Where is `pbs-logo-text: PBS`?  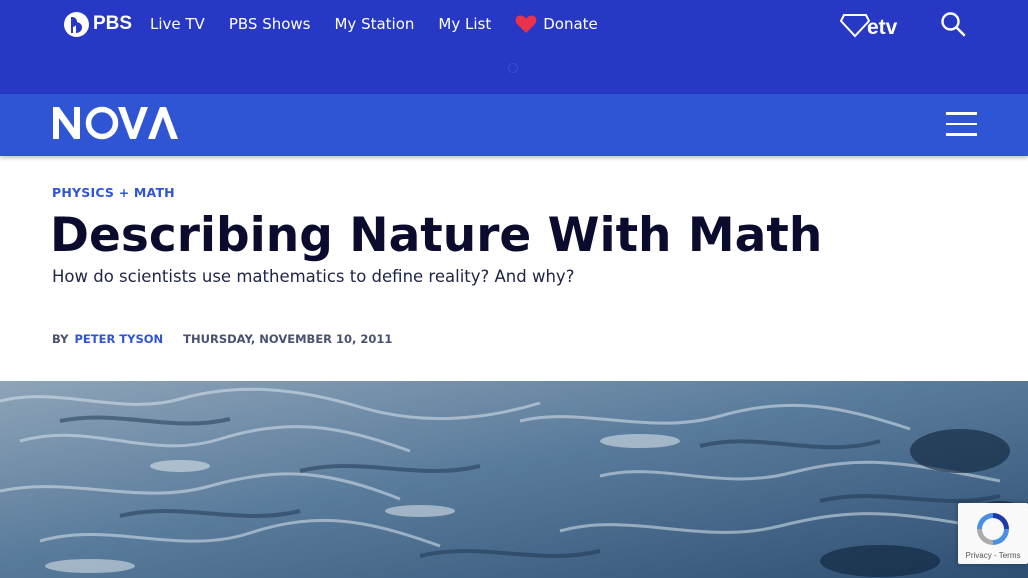
pbs-logo-text: PBS is located at coordinates (113, 23).